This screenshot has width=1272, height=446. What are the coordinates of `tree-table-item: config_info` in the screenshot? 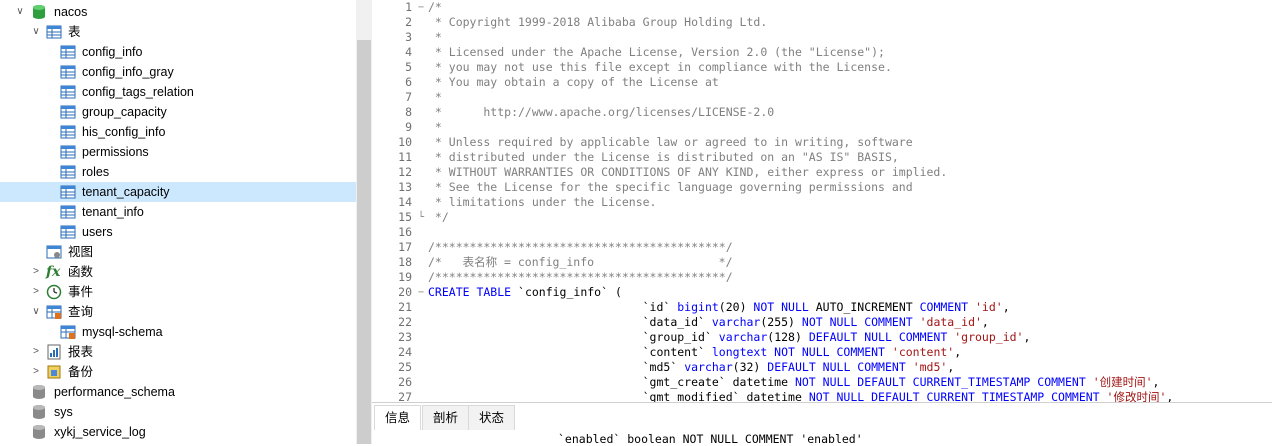 It's located at (178, 52).